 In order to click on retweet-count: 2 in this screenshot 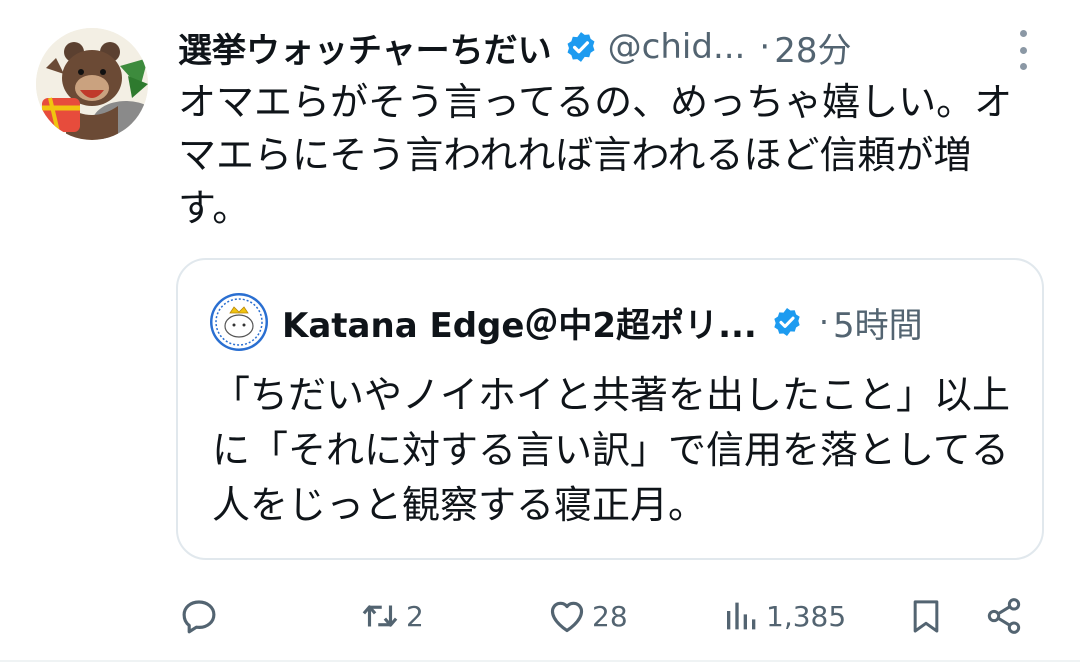, I will do `click(415, 616)`.